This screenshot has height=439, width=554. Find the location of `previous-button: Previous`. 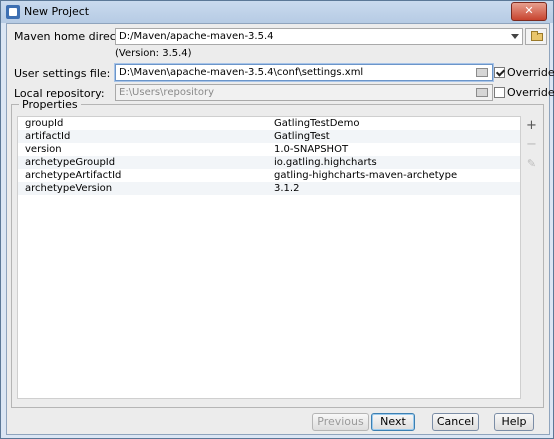

previous-button: Previous is located at coordinates (340, 422).